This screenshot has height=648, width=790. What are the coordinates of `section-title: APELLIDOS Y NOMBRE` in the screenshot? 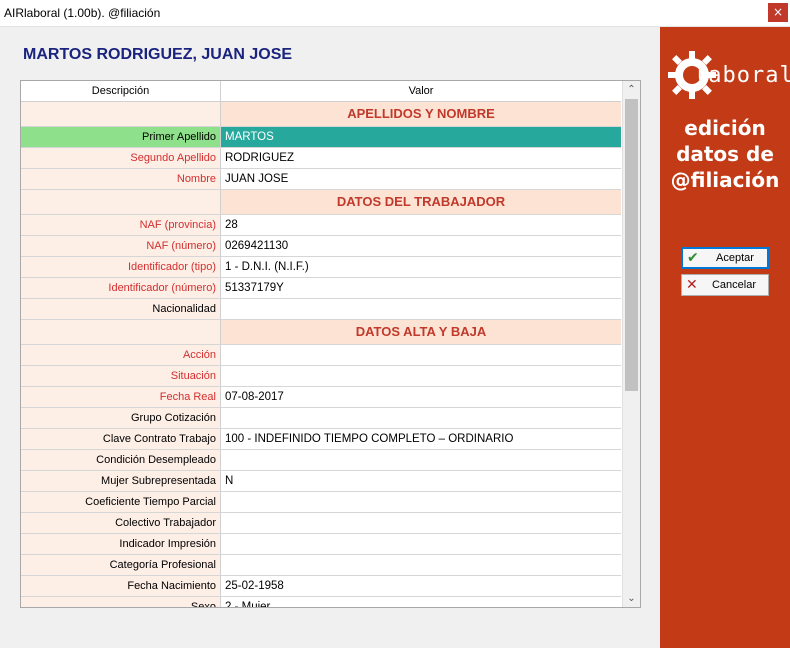 It's located at (421, 114).